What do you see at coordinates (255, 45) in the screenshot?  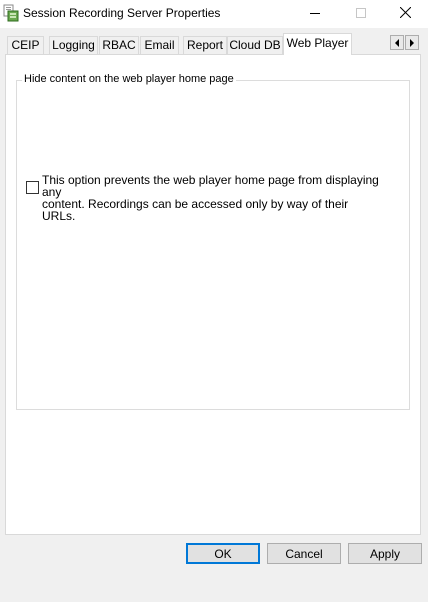 I see `tab-cloud-db: Cloud DB` at bounding box center [255, 45].